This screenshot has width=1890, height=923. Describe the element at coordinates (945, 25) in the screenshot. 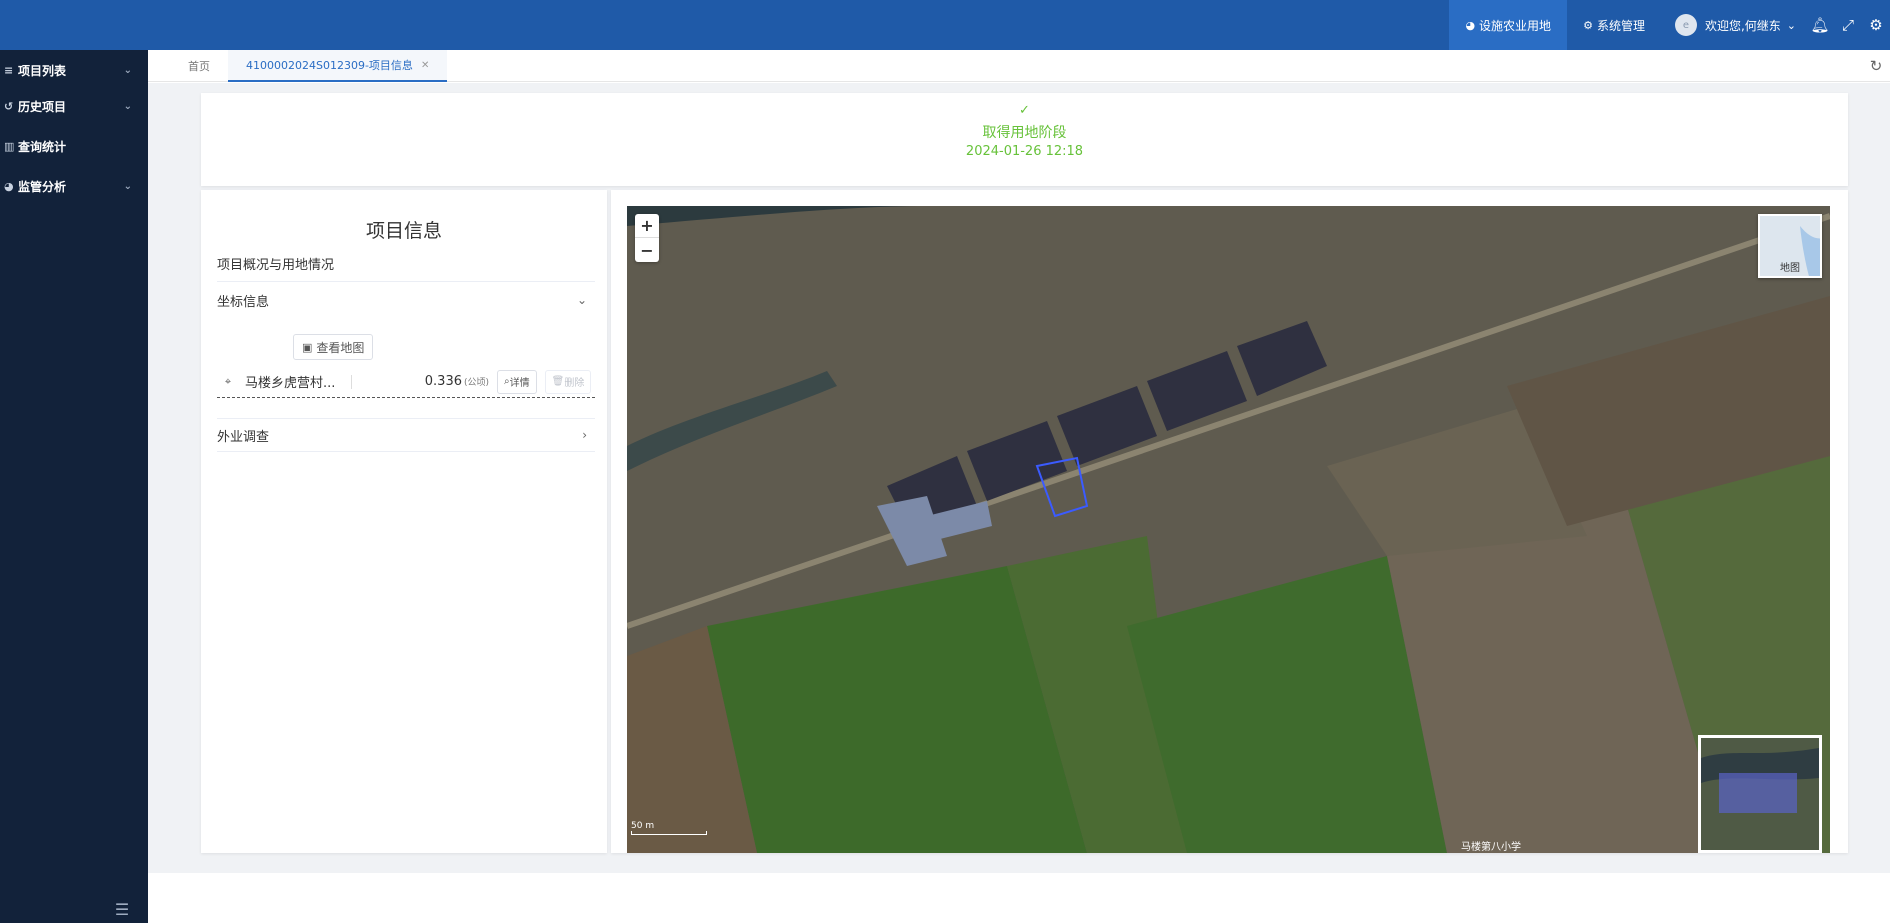

I see `top-bar: ◕ 设施农业用地 ⚙ 系统管理 e 欢迎您,何继东 ⌄ 🔔︎ ⤢ ⚙` at that location.